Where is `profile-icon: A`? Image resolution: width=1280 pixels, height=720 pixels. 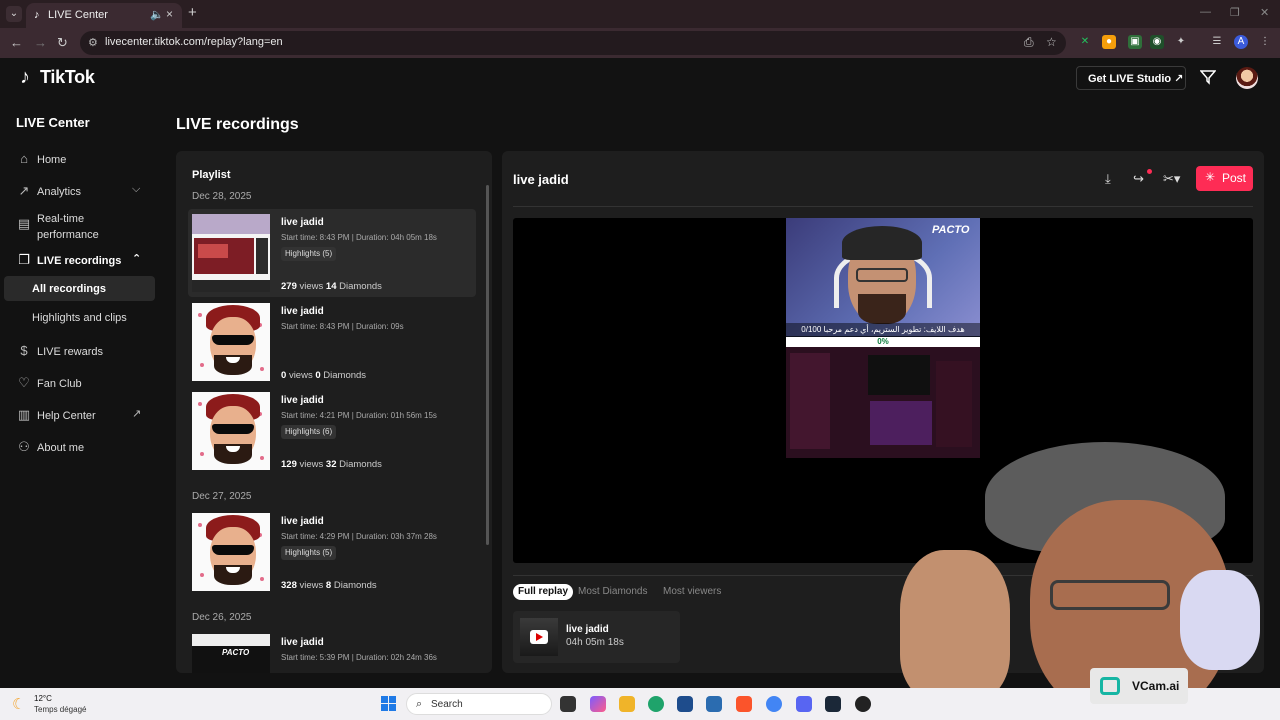 profile-icon: A is located at coordinates (1241, 42).